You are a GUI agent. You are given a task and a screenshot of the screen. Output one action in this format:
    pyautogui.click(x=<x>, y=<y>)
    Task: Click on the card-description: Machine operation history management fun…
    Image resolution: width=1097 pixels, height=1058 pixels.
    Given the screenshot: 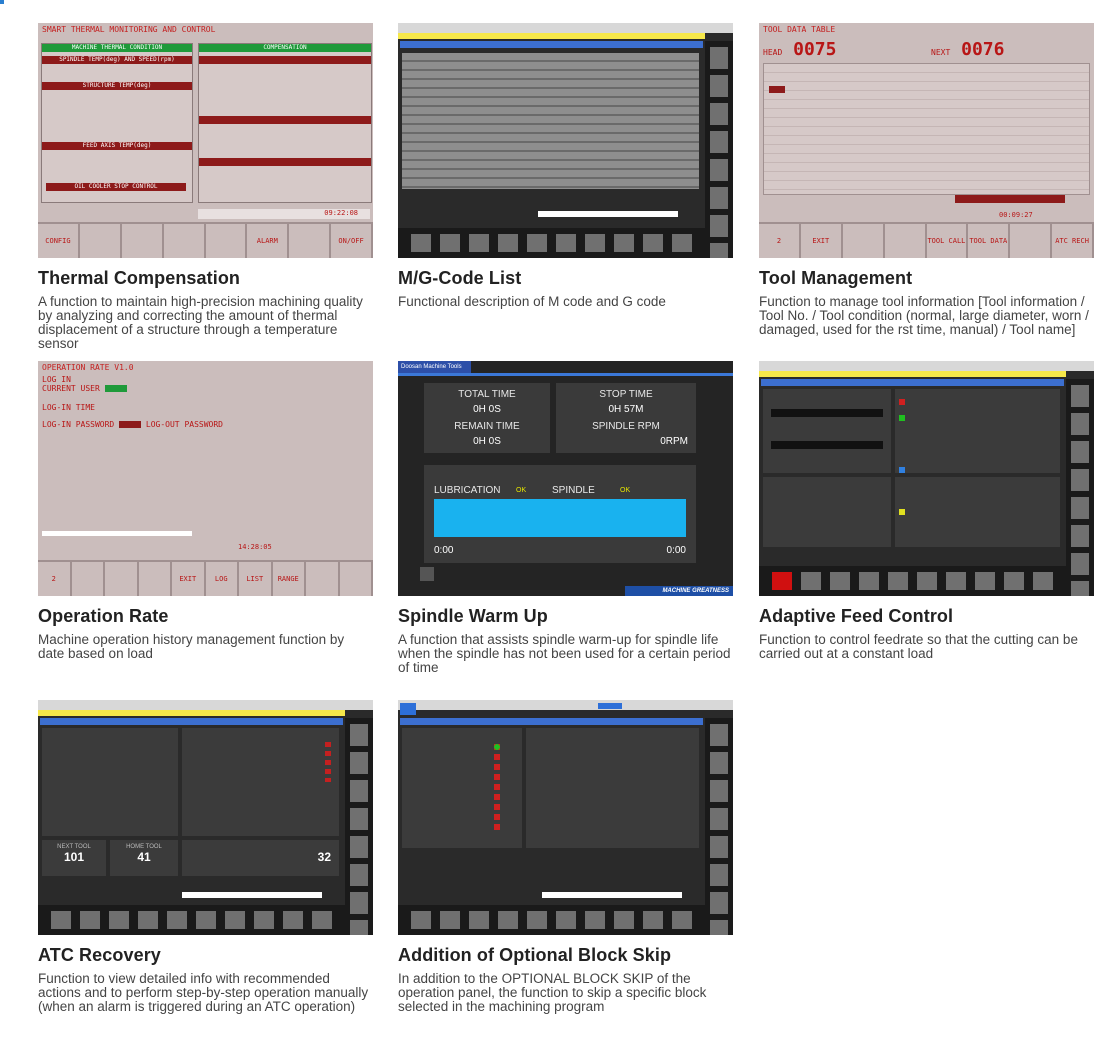 What is the action you would take?
    pyautogui.click(x=191, y=646)
    